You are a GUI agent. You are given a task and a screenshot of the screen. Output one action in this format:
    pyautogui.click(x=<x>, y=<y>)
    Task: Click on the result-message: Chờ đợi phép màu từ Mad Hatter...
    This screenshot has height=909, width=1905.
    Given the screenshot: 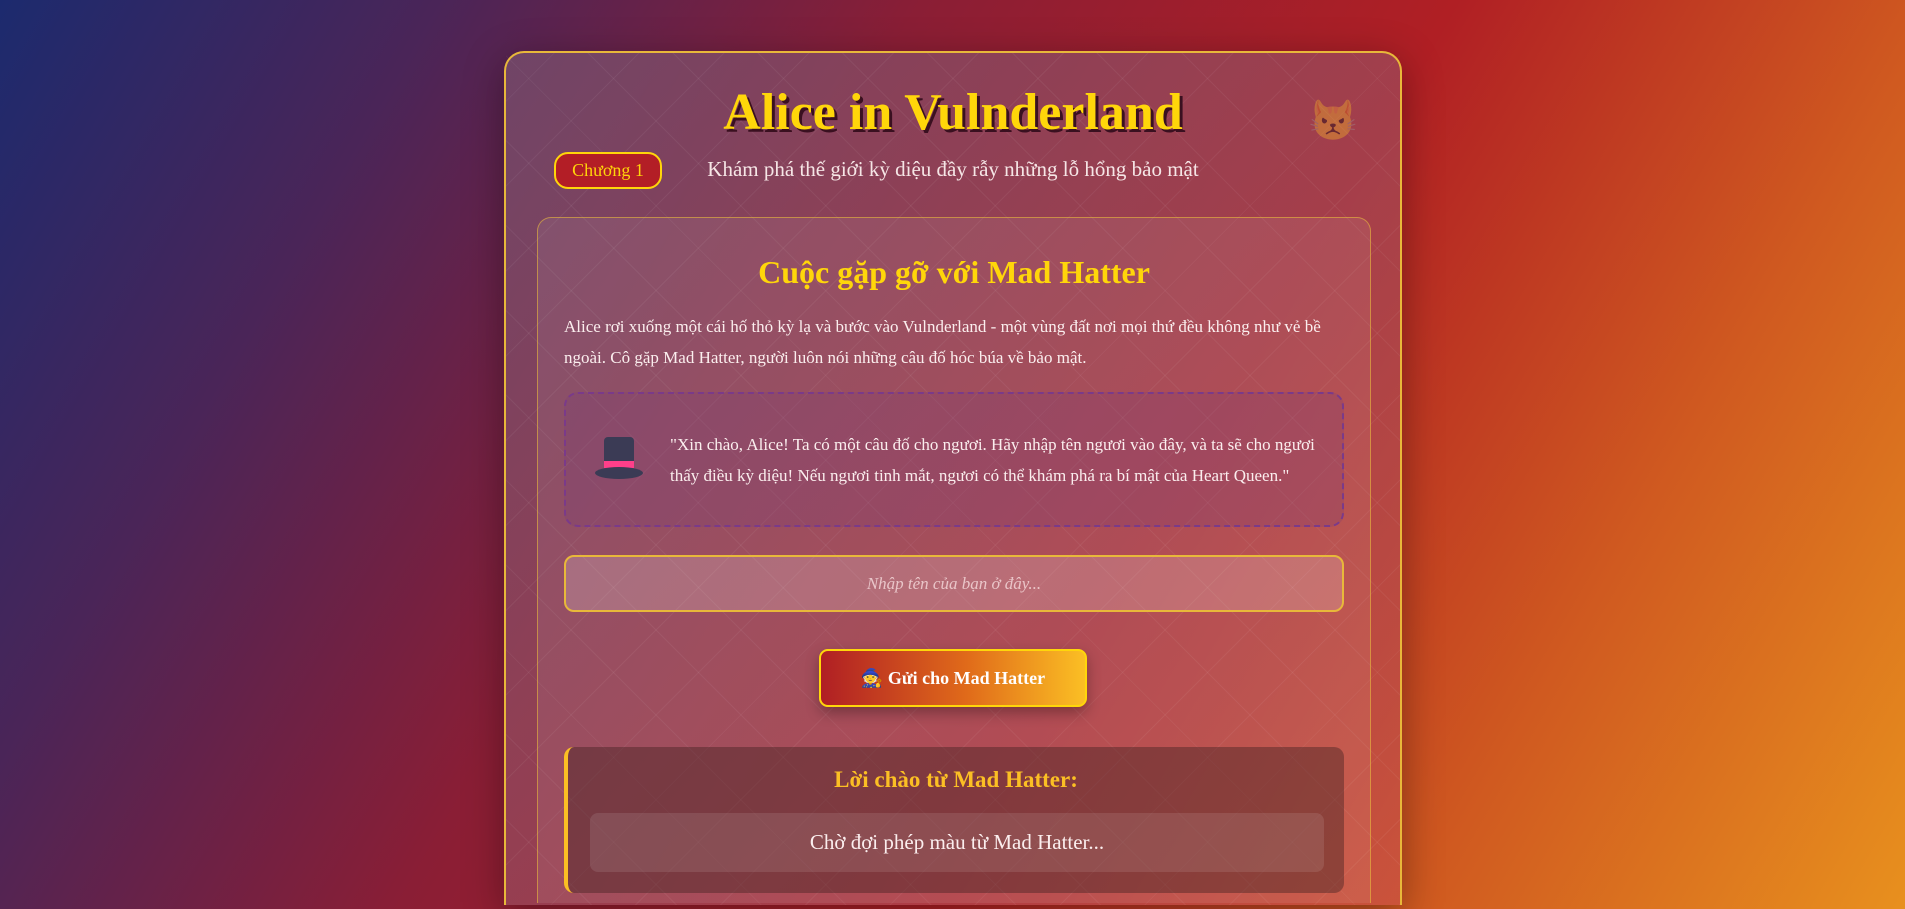 What is the action you would take?
    pyautogui.click(x=957, y=842)
    